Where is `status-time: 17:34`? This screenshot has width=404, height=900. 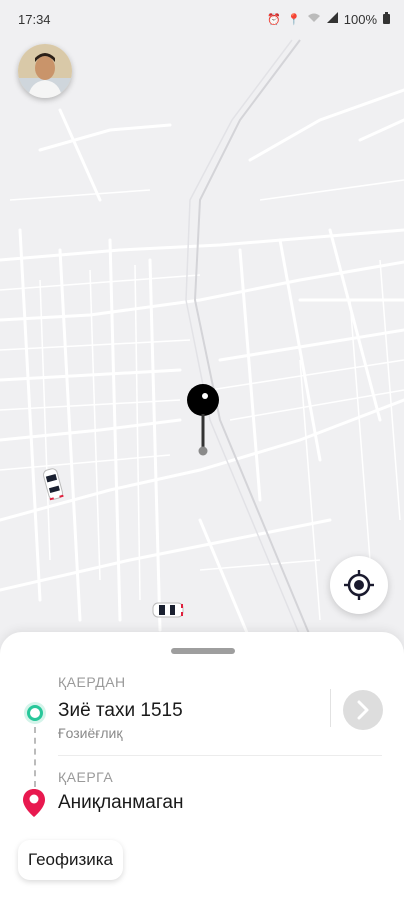
status-time: 17:34 is located at coordinates (34, 19).